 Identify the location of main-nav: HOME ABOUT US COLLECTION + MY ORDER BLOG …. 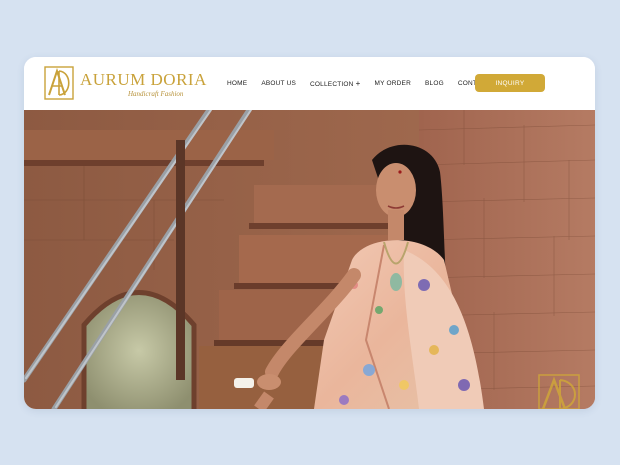
(371, 83).